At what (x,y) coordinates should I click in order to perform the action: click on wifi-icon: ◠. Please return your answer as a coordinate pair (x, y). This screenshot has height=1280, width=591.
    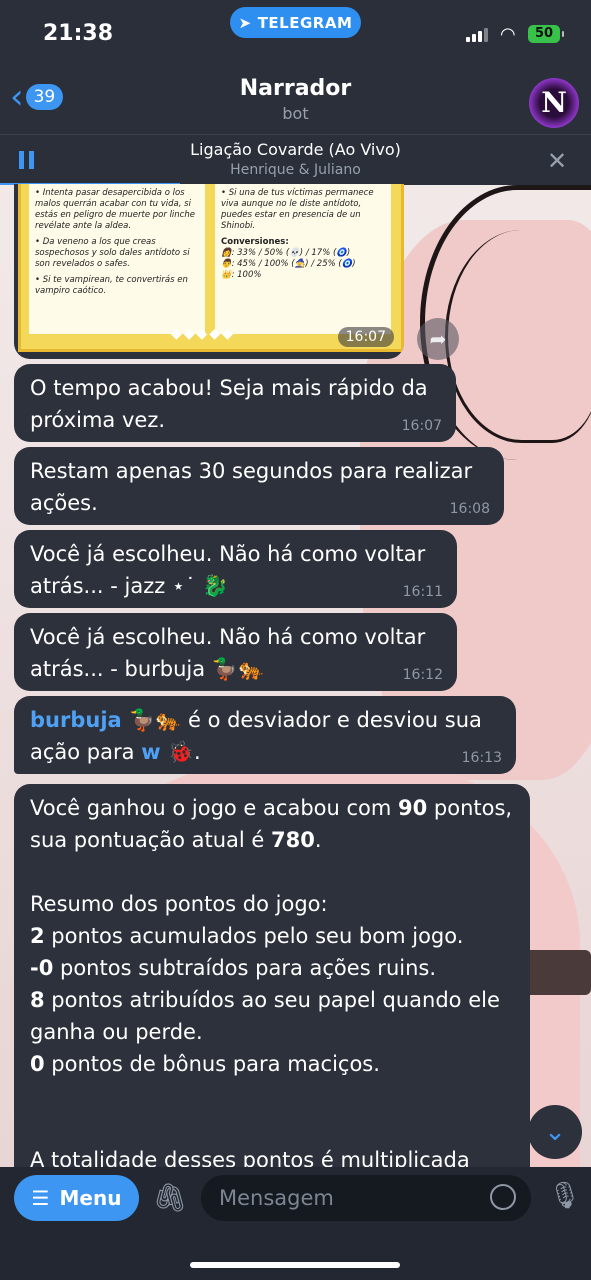
    Looking at the image, I should click on (508, 34).